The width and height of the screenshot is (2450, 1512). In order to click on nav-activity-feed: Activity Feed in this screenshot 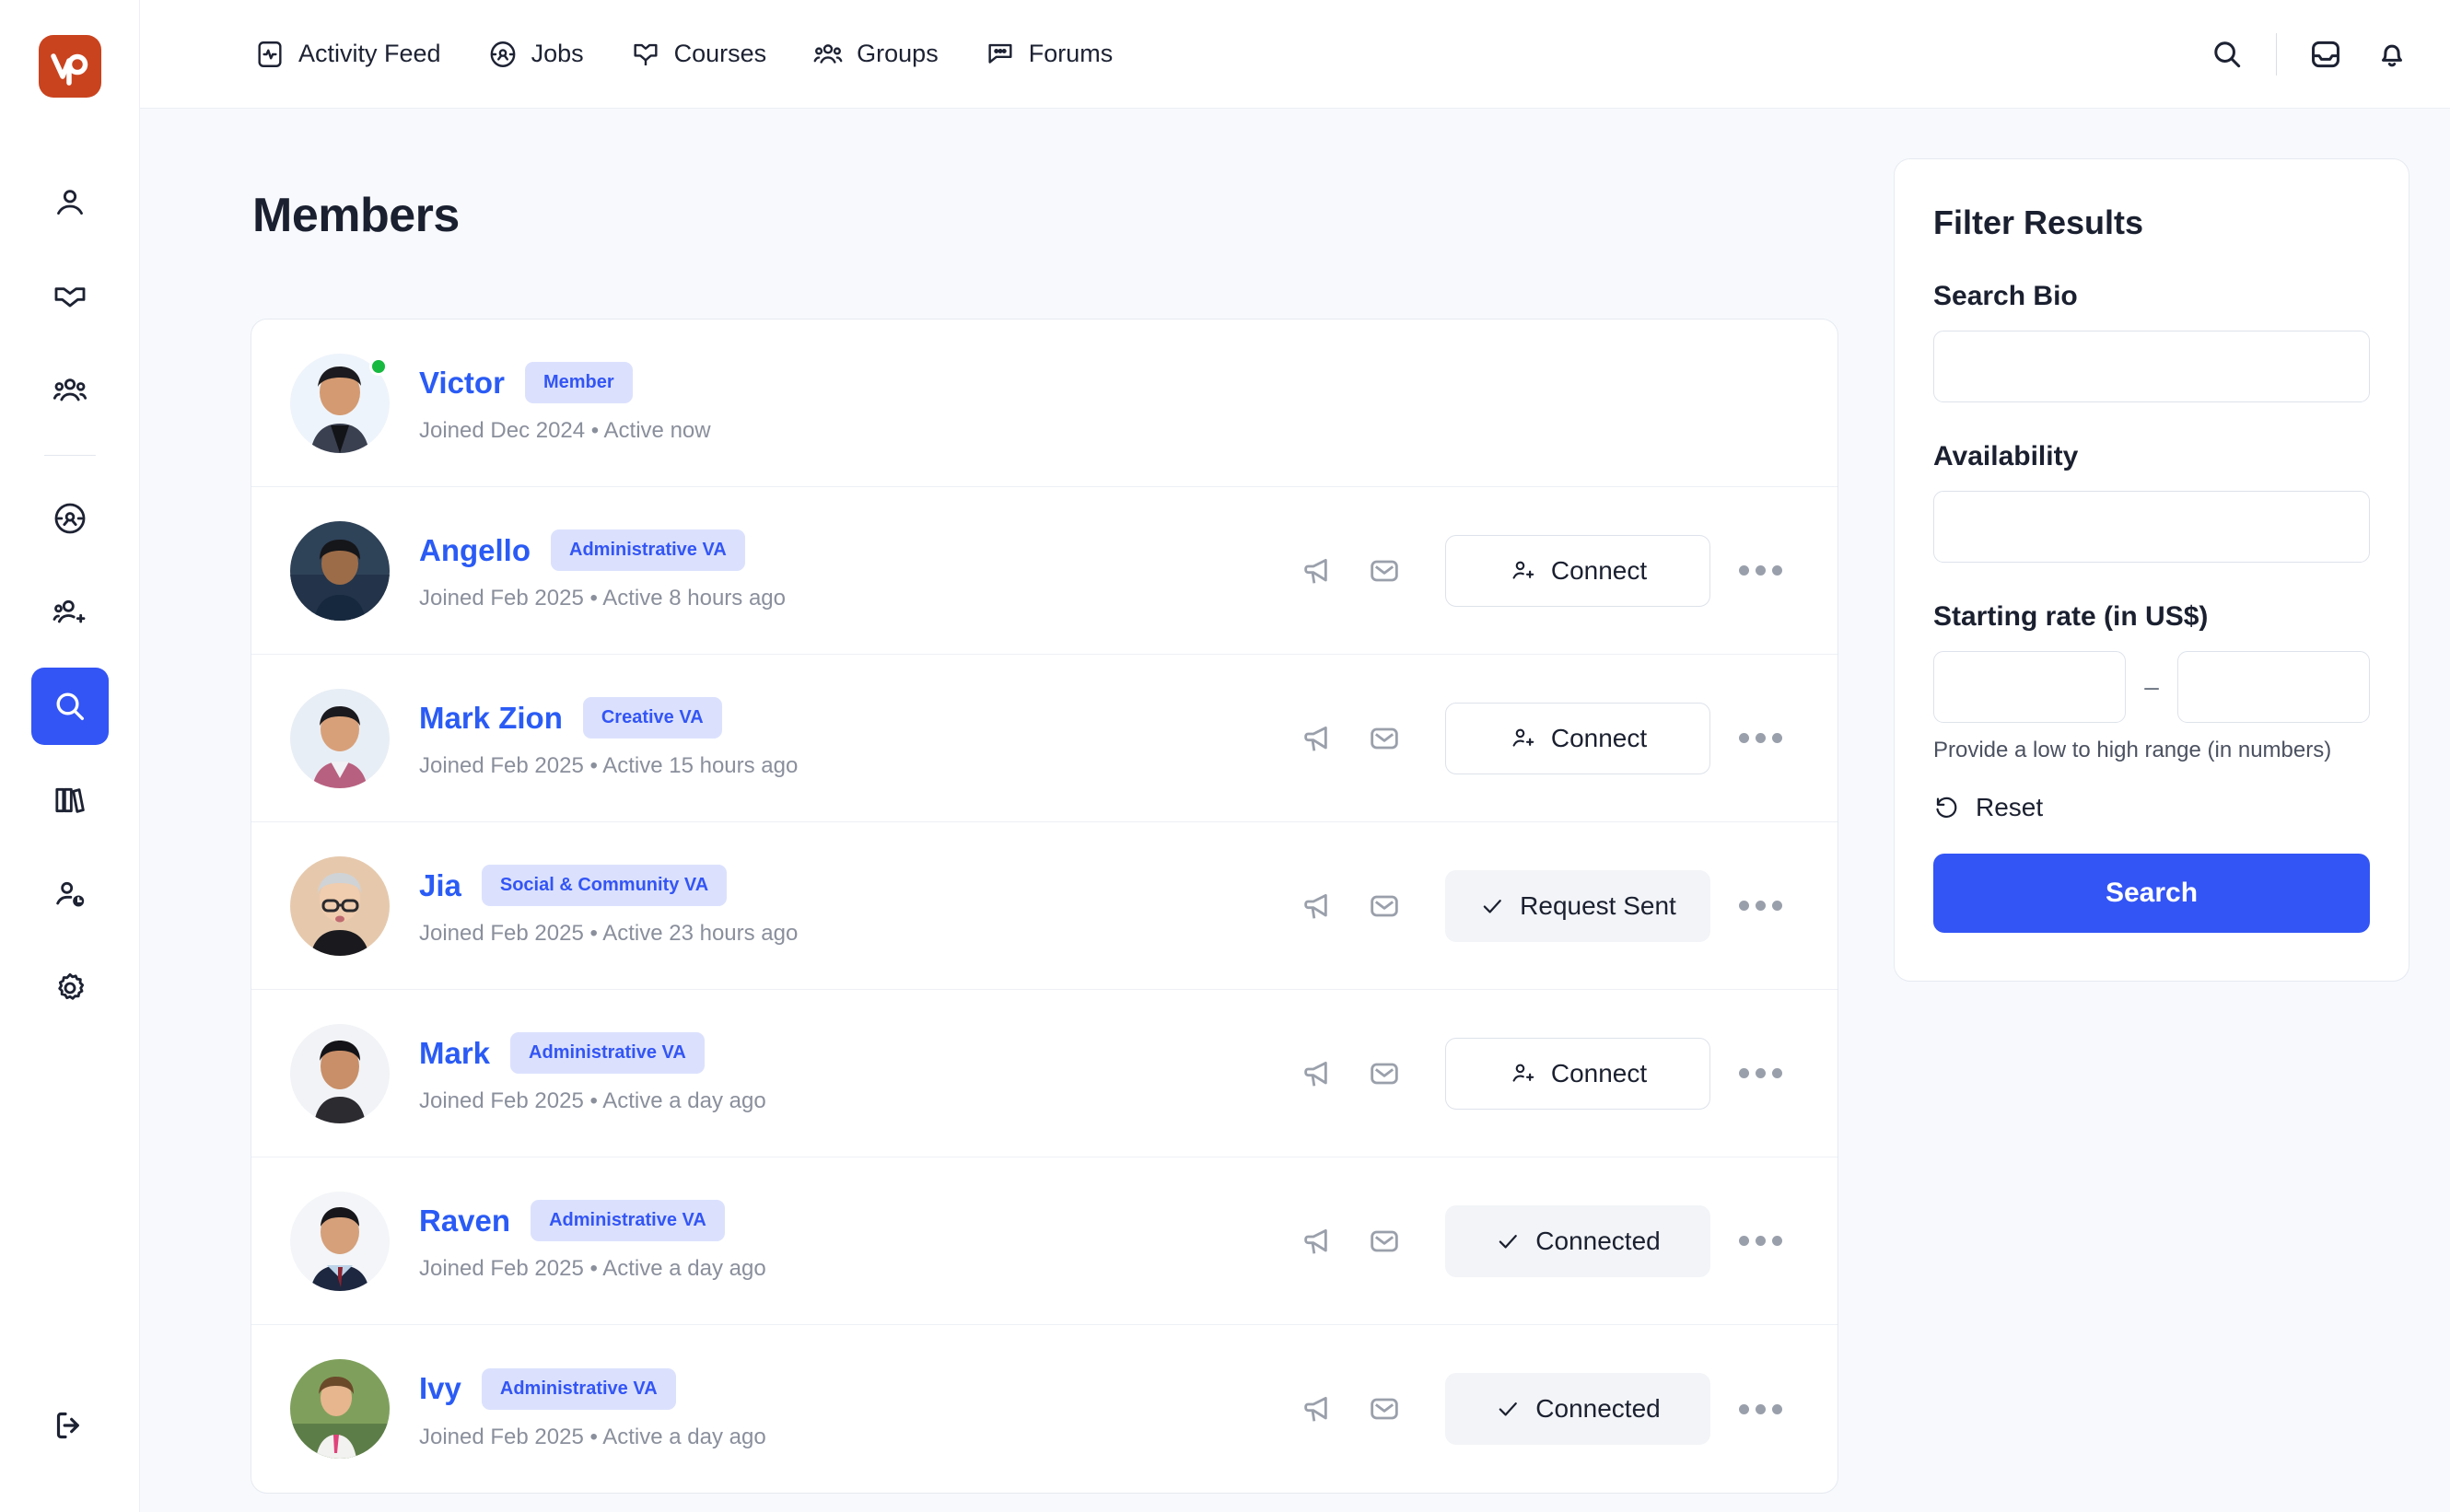, I will do `click(347, 55)`.